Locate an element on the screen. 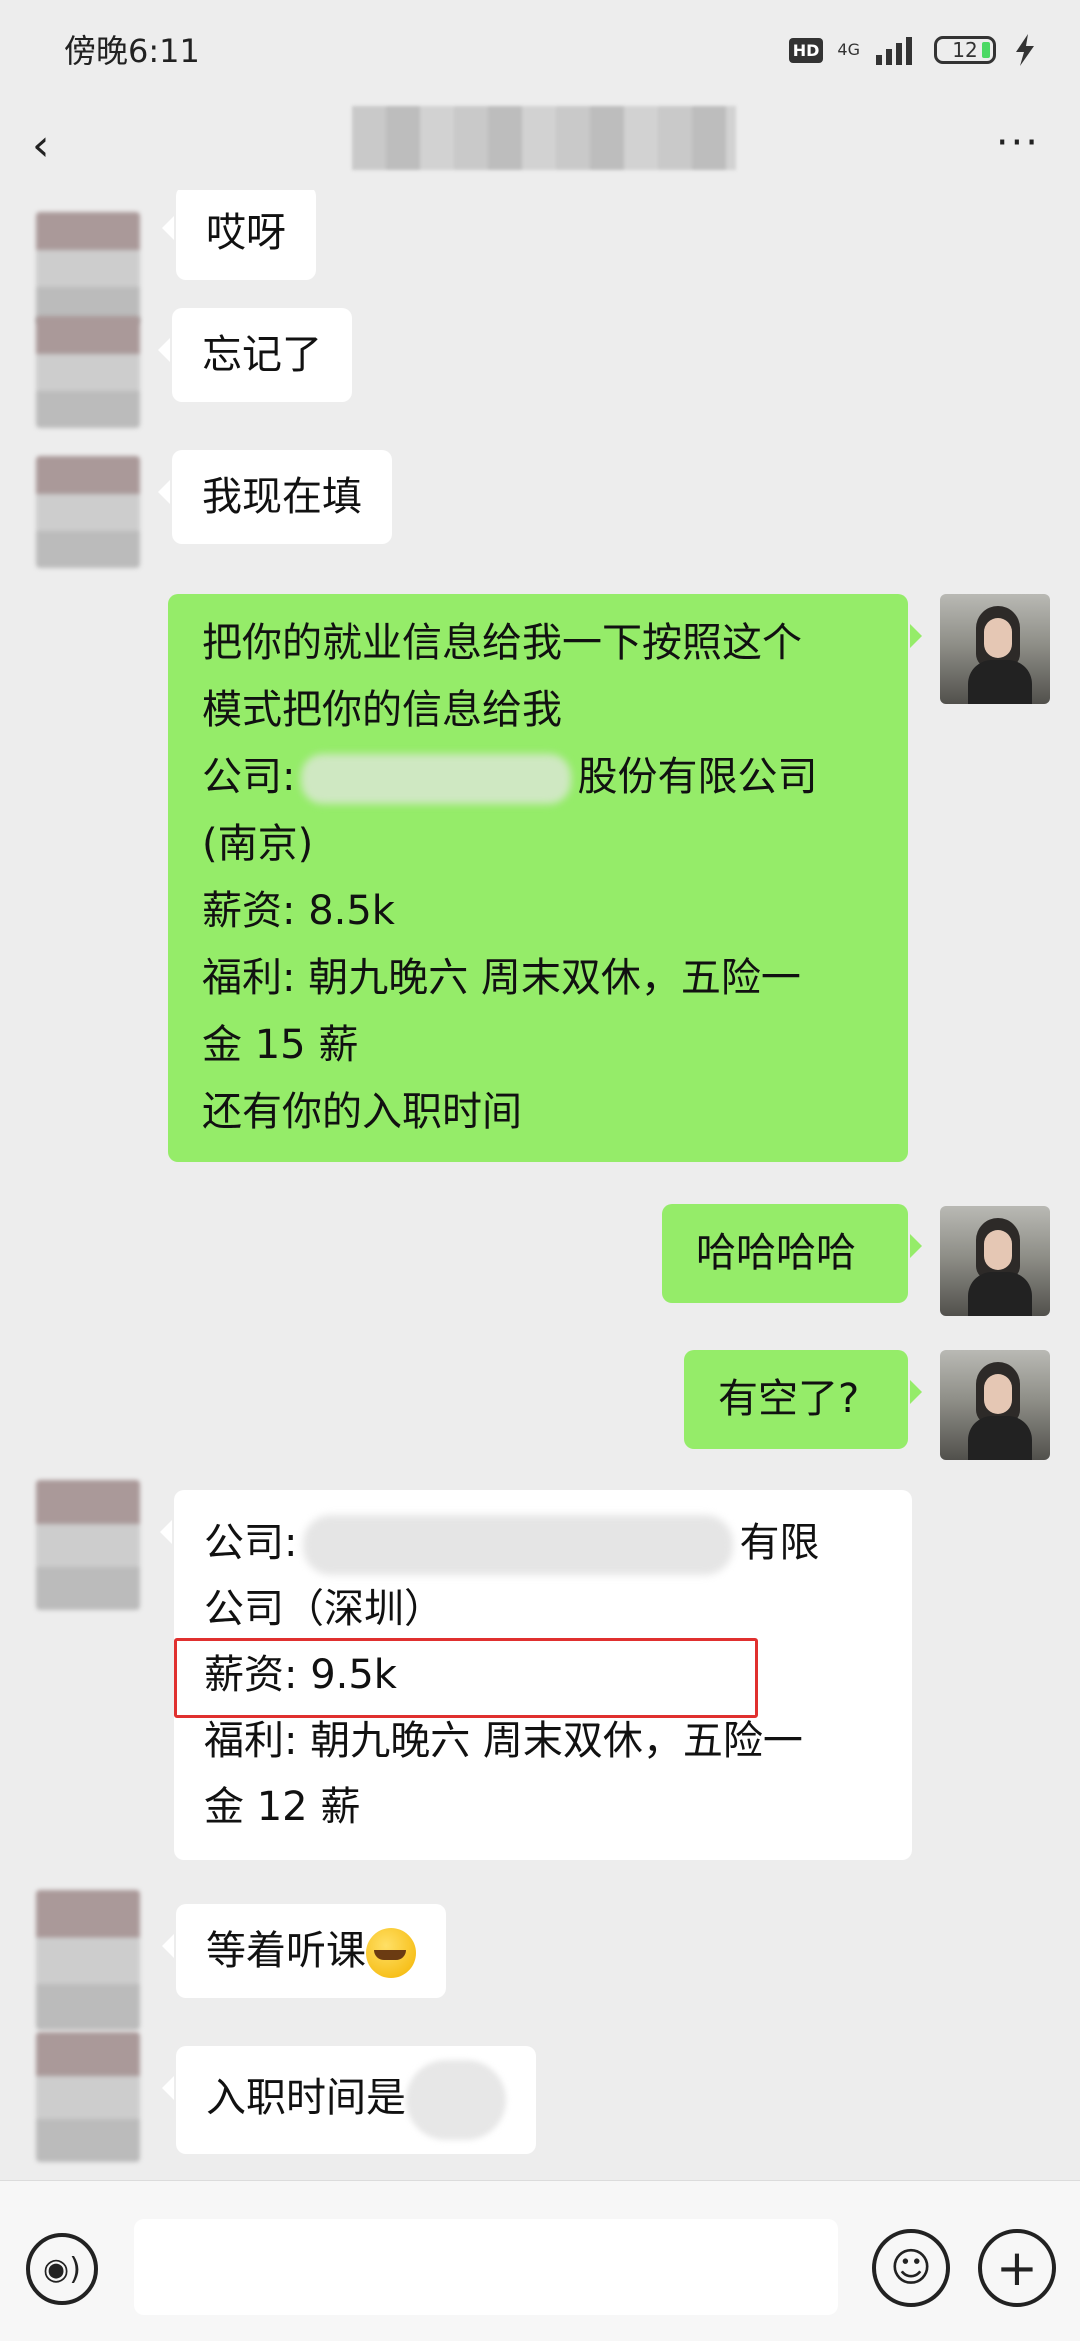 This screenshot has height=2341, width=1080. message-line: 金 12 薪 is located at coordinates (282, 1807).